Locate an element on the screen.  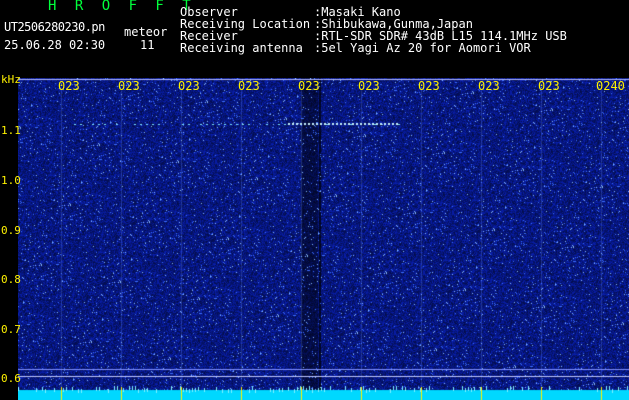
file-name: UT2506280230.pn is located at coordinates (54, 27).